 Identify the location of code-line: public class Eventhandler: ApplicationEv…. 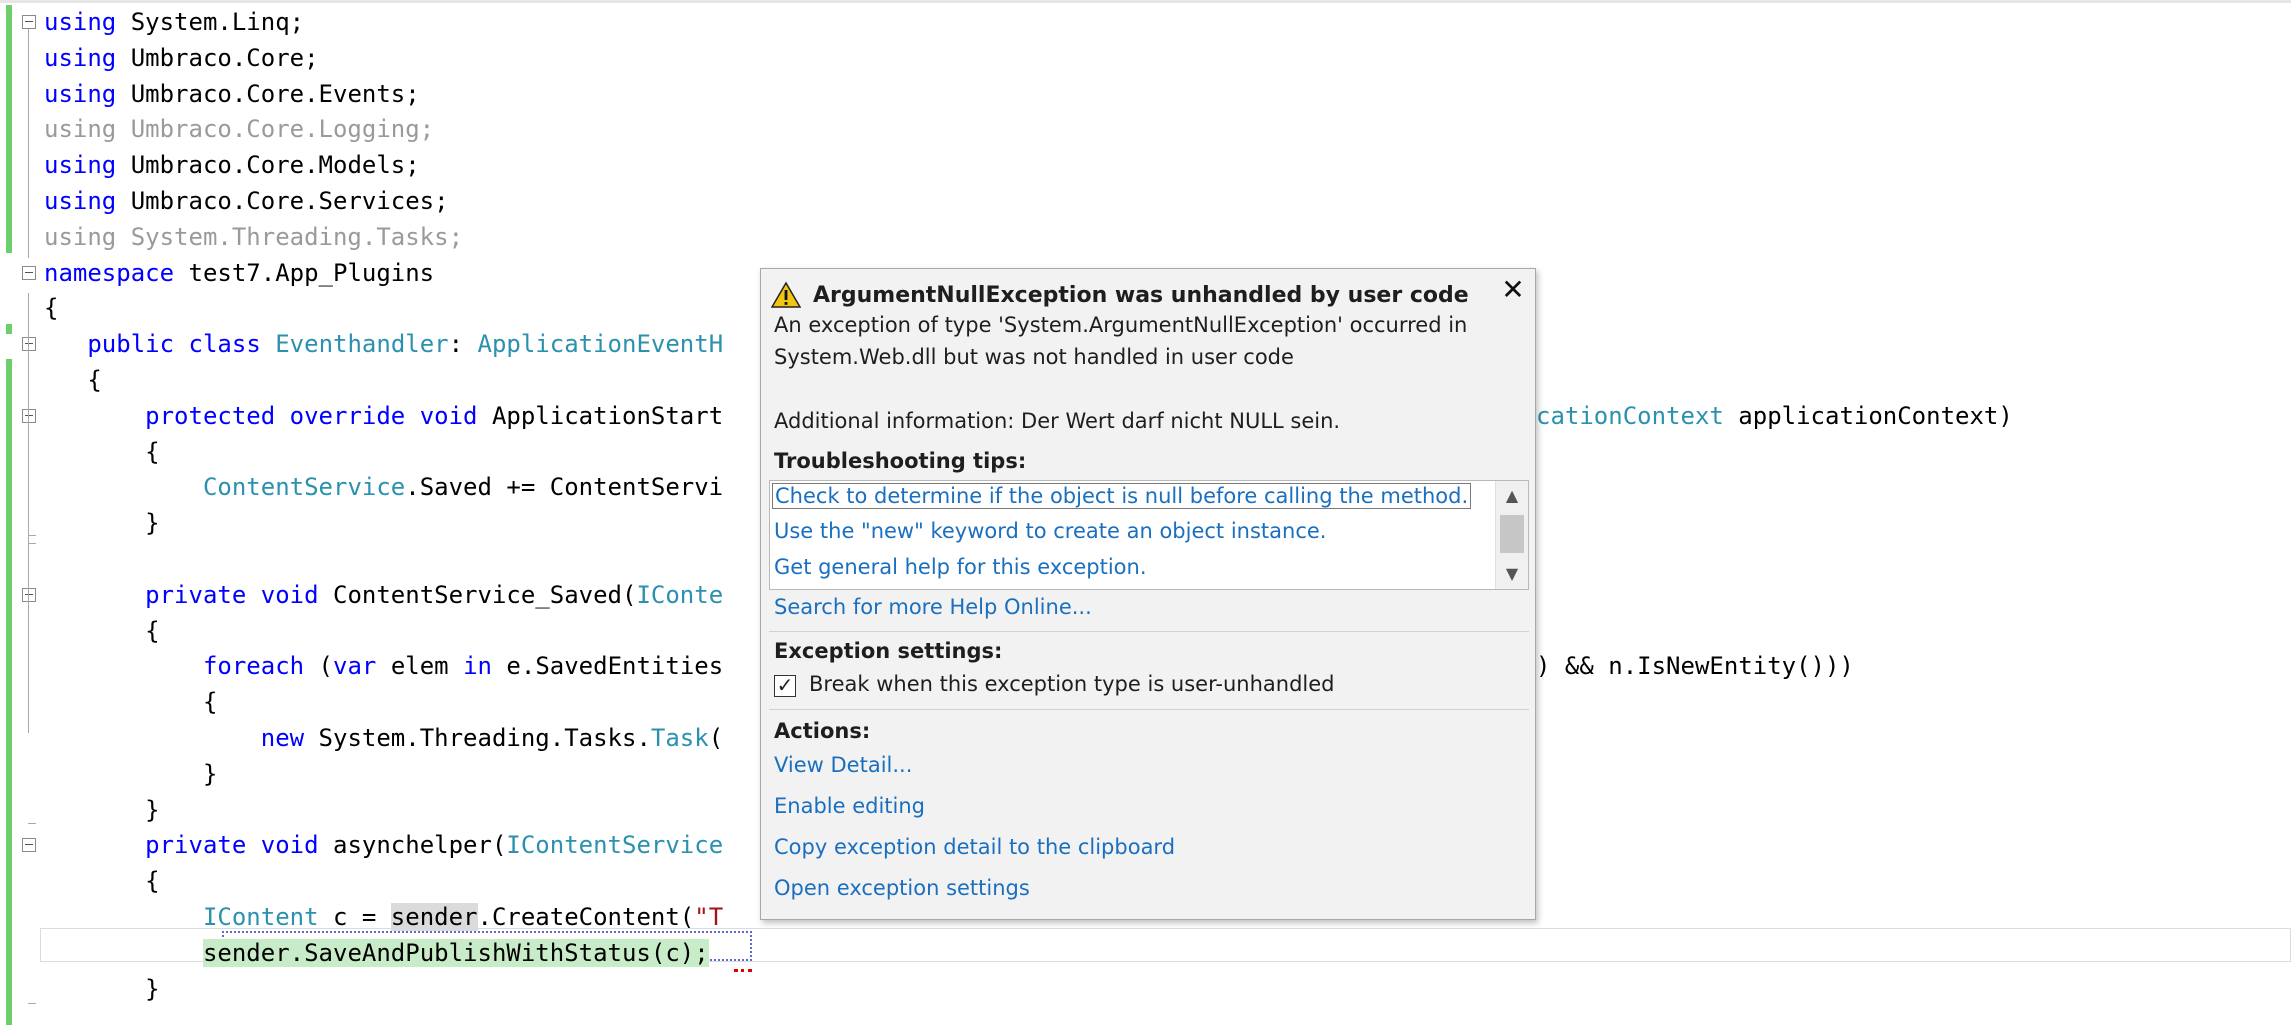
(383, 344).